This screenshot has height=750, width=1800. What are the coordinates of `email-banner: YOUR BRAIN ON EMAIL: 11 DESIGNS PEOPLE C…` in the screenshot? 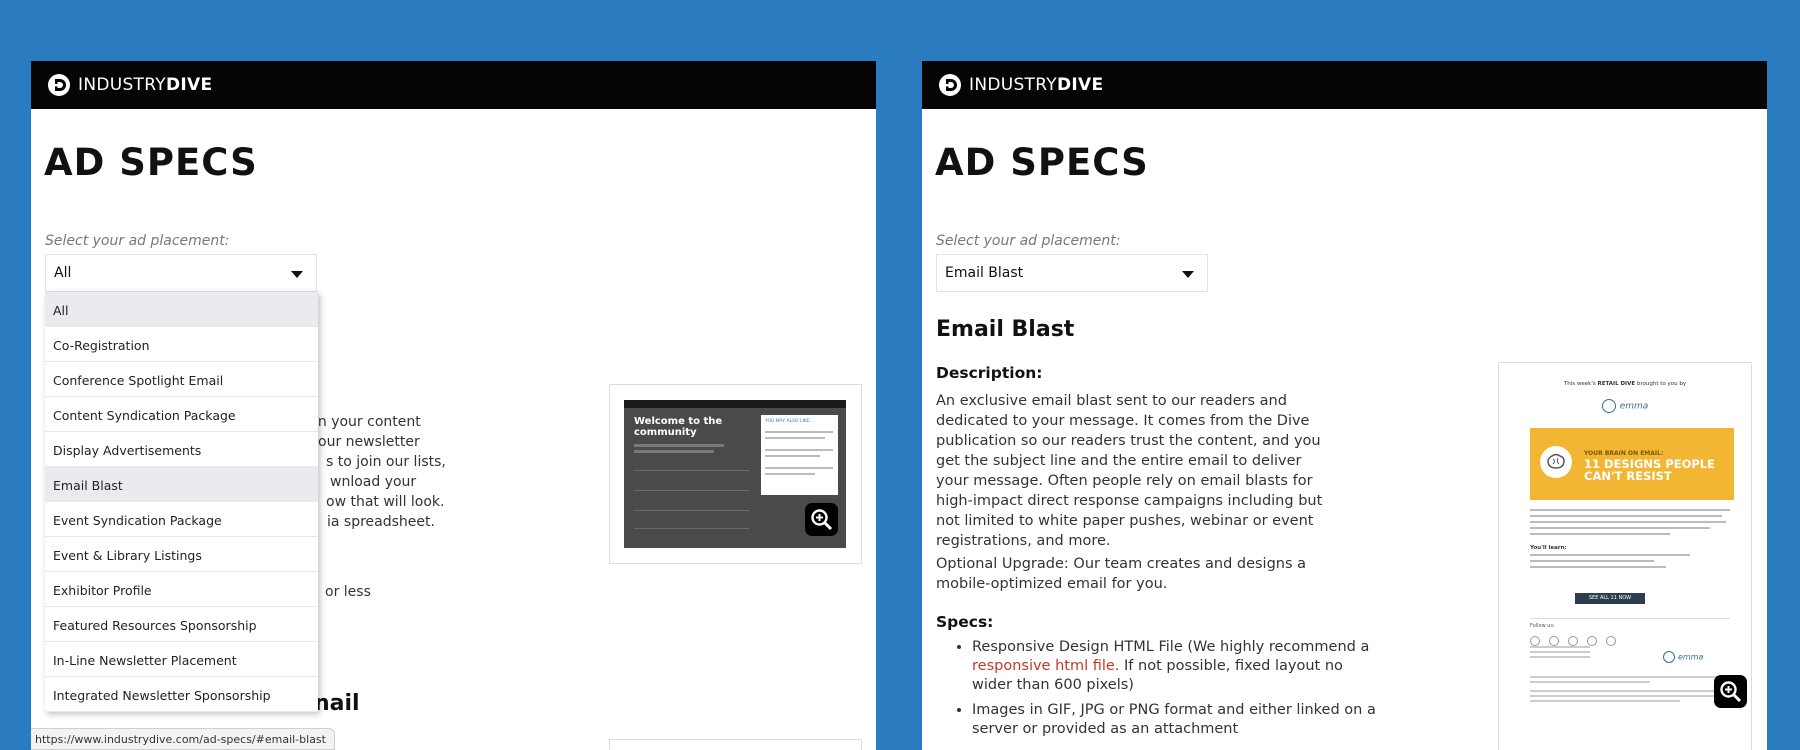 It's located at (1632, 464).